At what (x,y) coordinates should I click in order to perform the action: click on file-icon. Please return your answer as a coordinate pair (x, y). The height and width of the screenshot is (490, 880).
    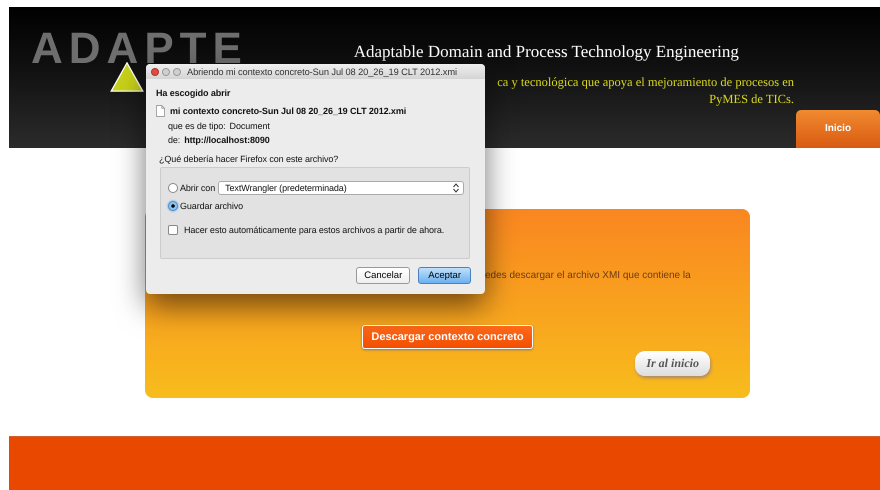
    Looking at the image, I should click on (160, 111).